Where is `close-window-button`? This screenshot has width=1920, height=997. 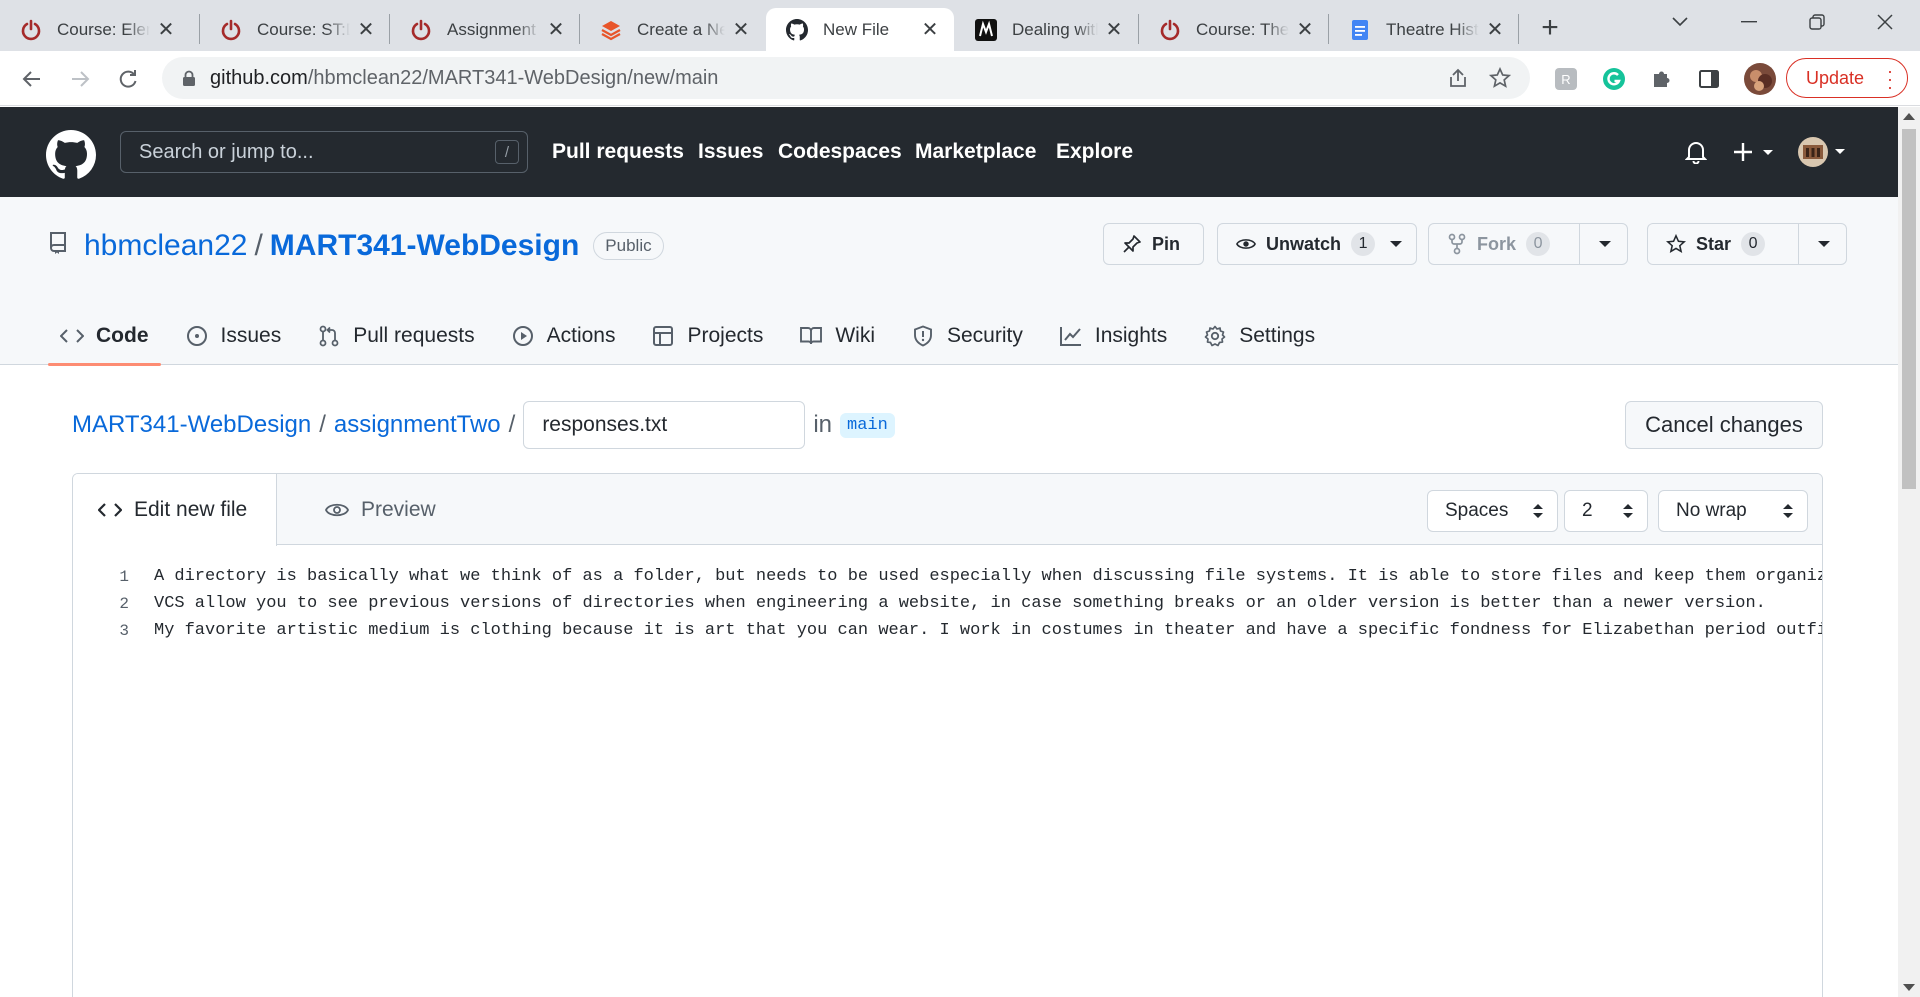 close-window-button is located at coordinates (1885, 22).